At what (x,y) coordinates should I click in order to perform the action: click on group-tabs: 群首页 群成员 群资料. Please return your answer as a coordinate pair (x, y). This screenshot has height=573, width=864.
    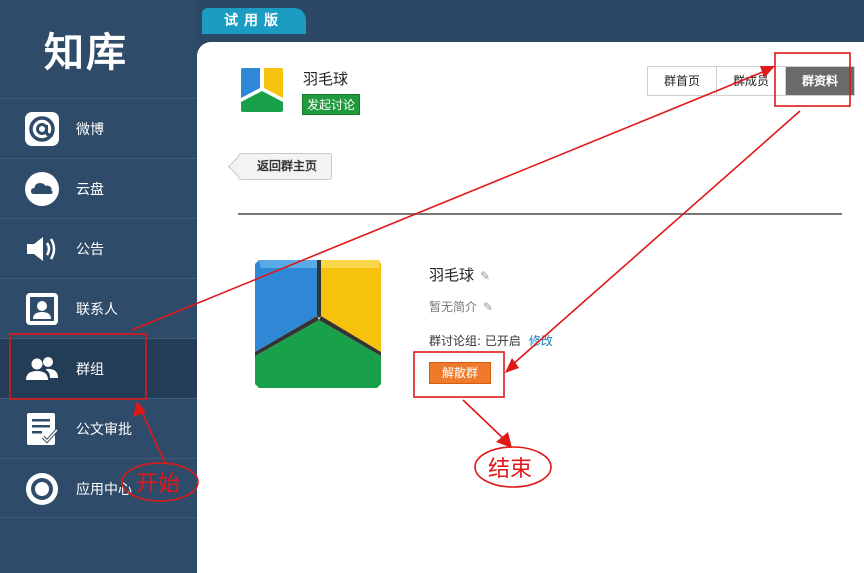
    Looking at the image, I should click on (751, 81).